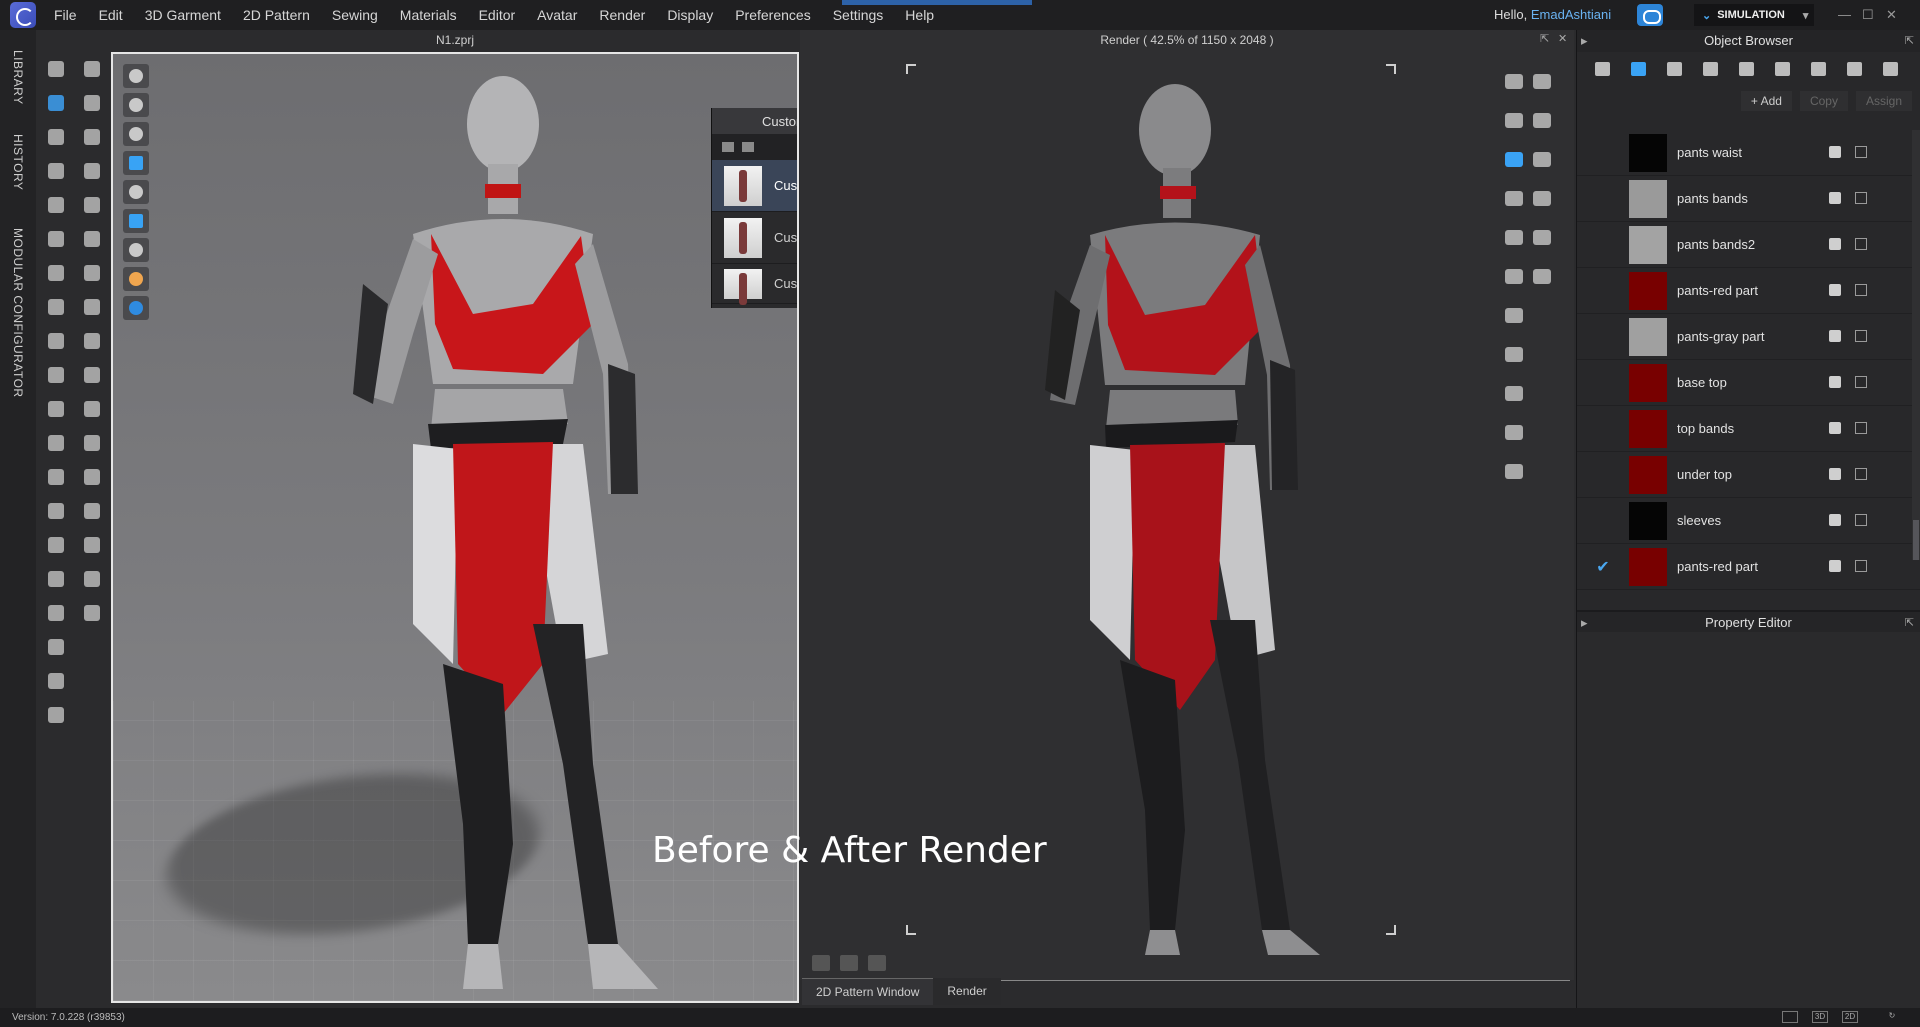 Image resolution: width=1920 pixels, height=1027 pixels. What do you see at coordinates (1892, 1017) in the screenshot?
I see `refresh-icon: ↻` at bounding box center [1892, 1017].